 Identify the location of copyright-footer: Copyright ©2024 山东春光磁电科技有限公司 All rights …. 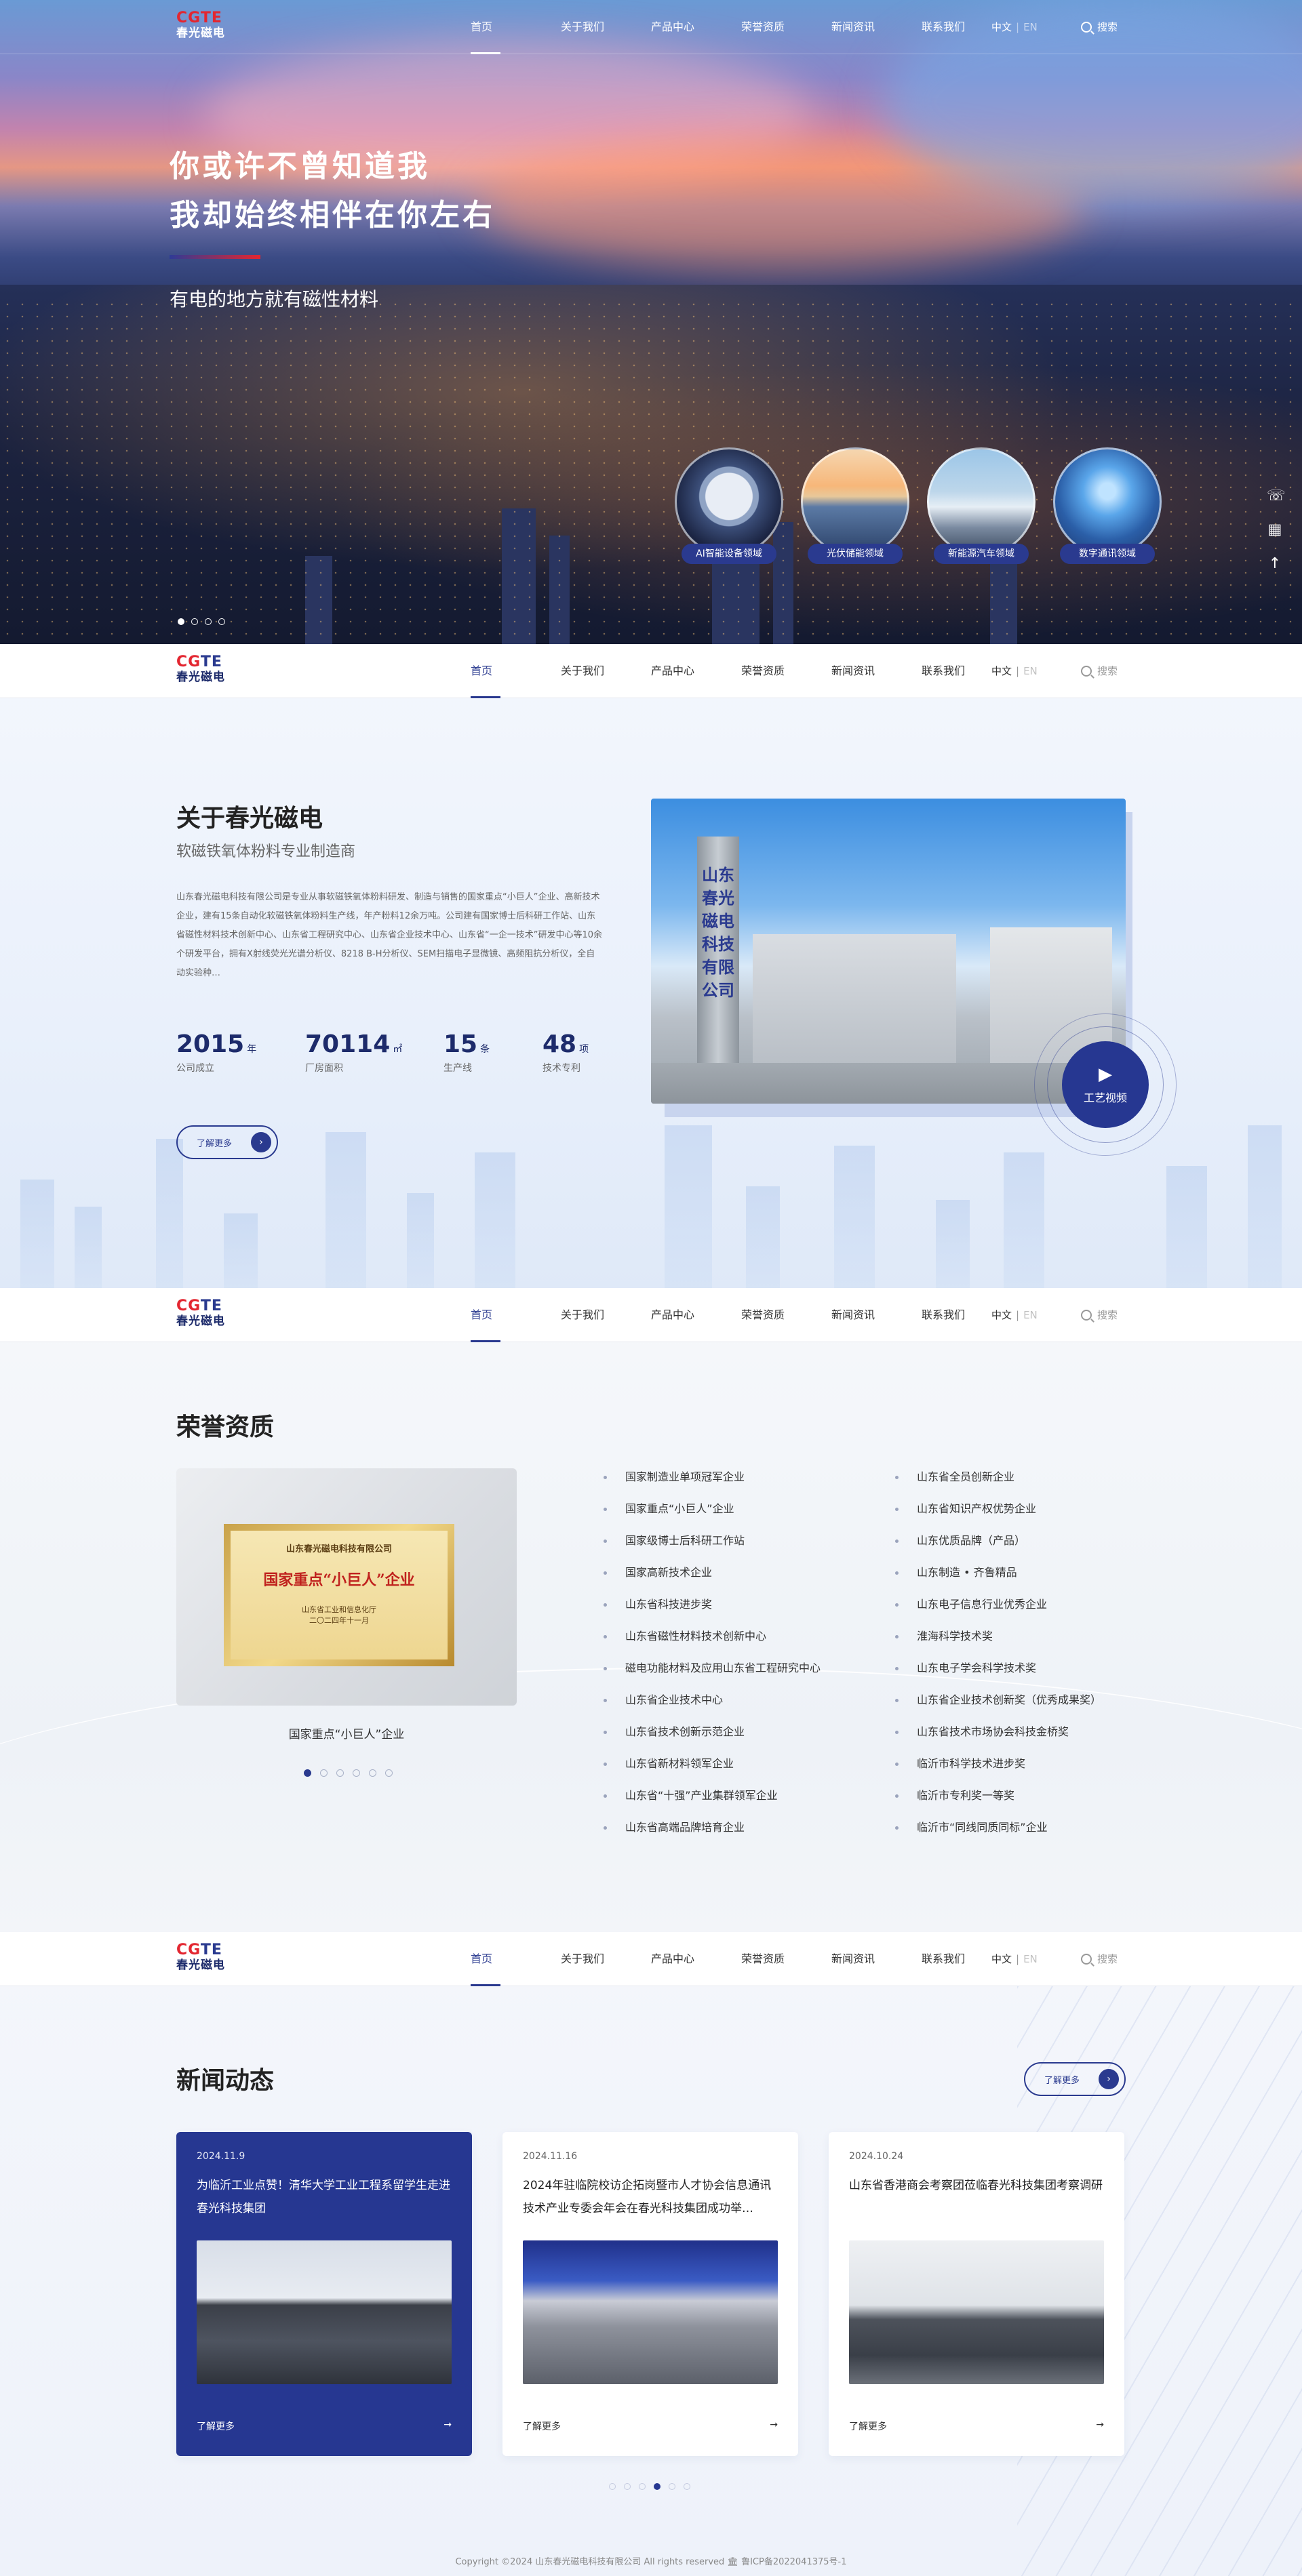
(651, 2562).